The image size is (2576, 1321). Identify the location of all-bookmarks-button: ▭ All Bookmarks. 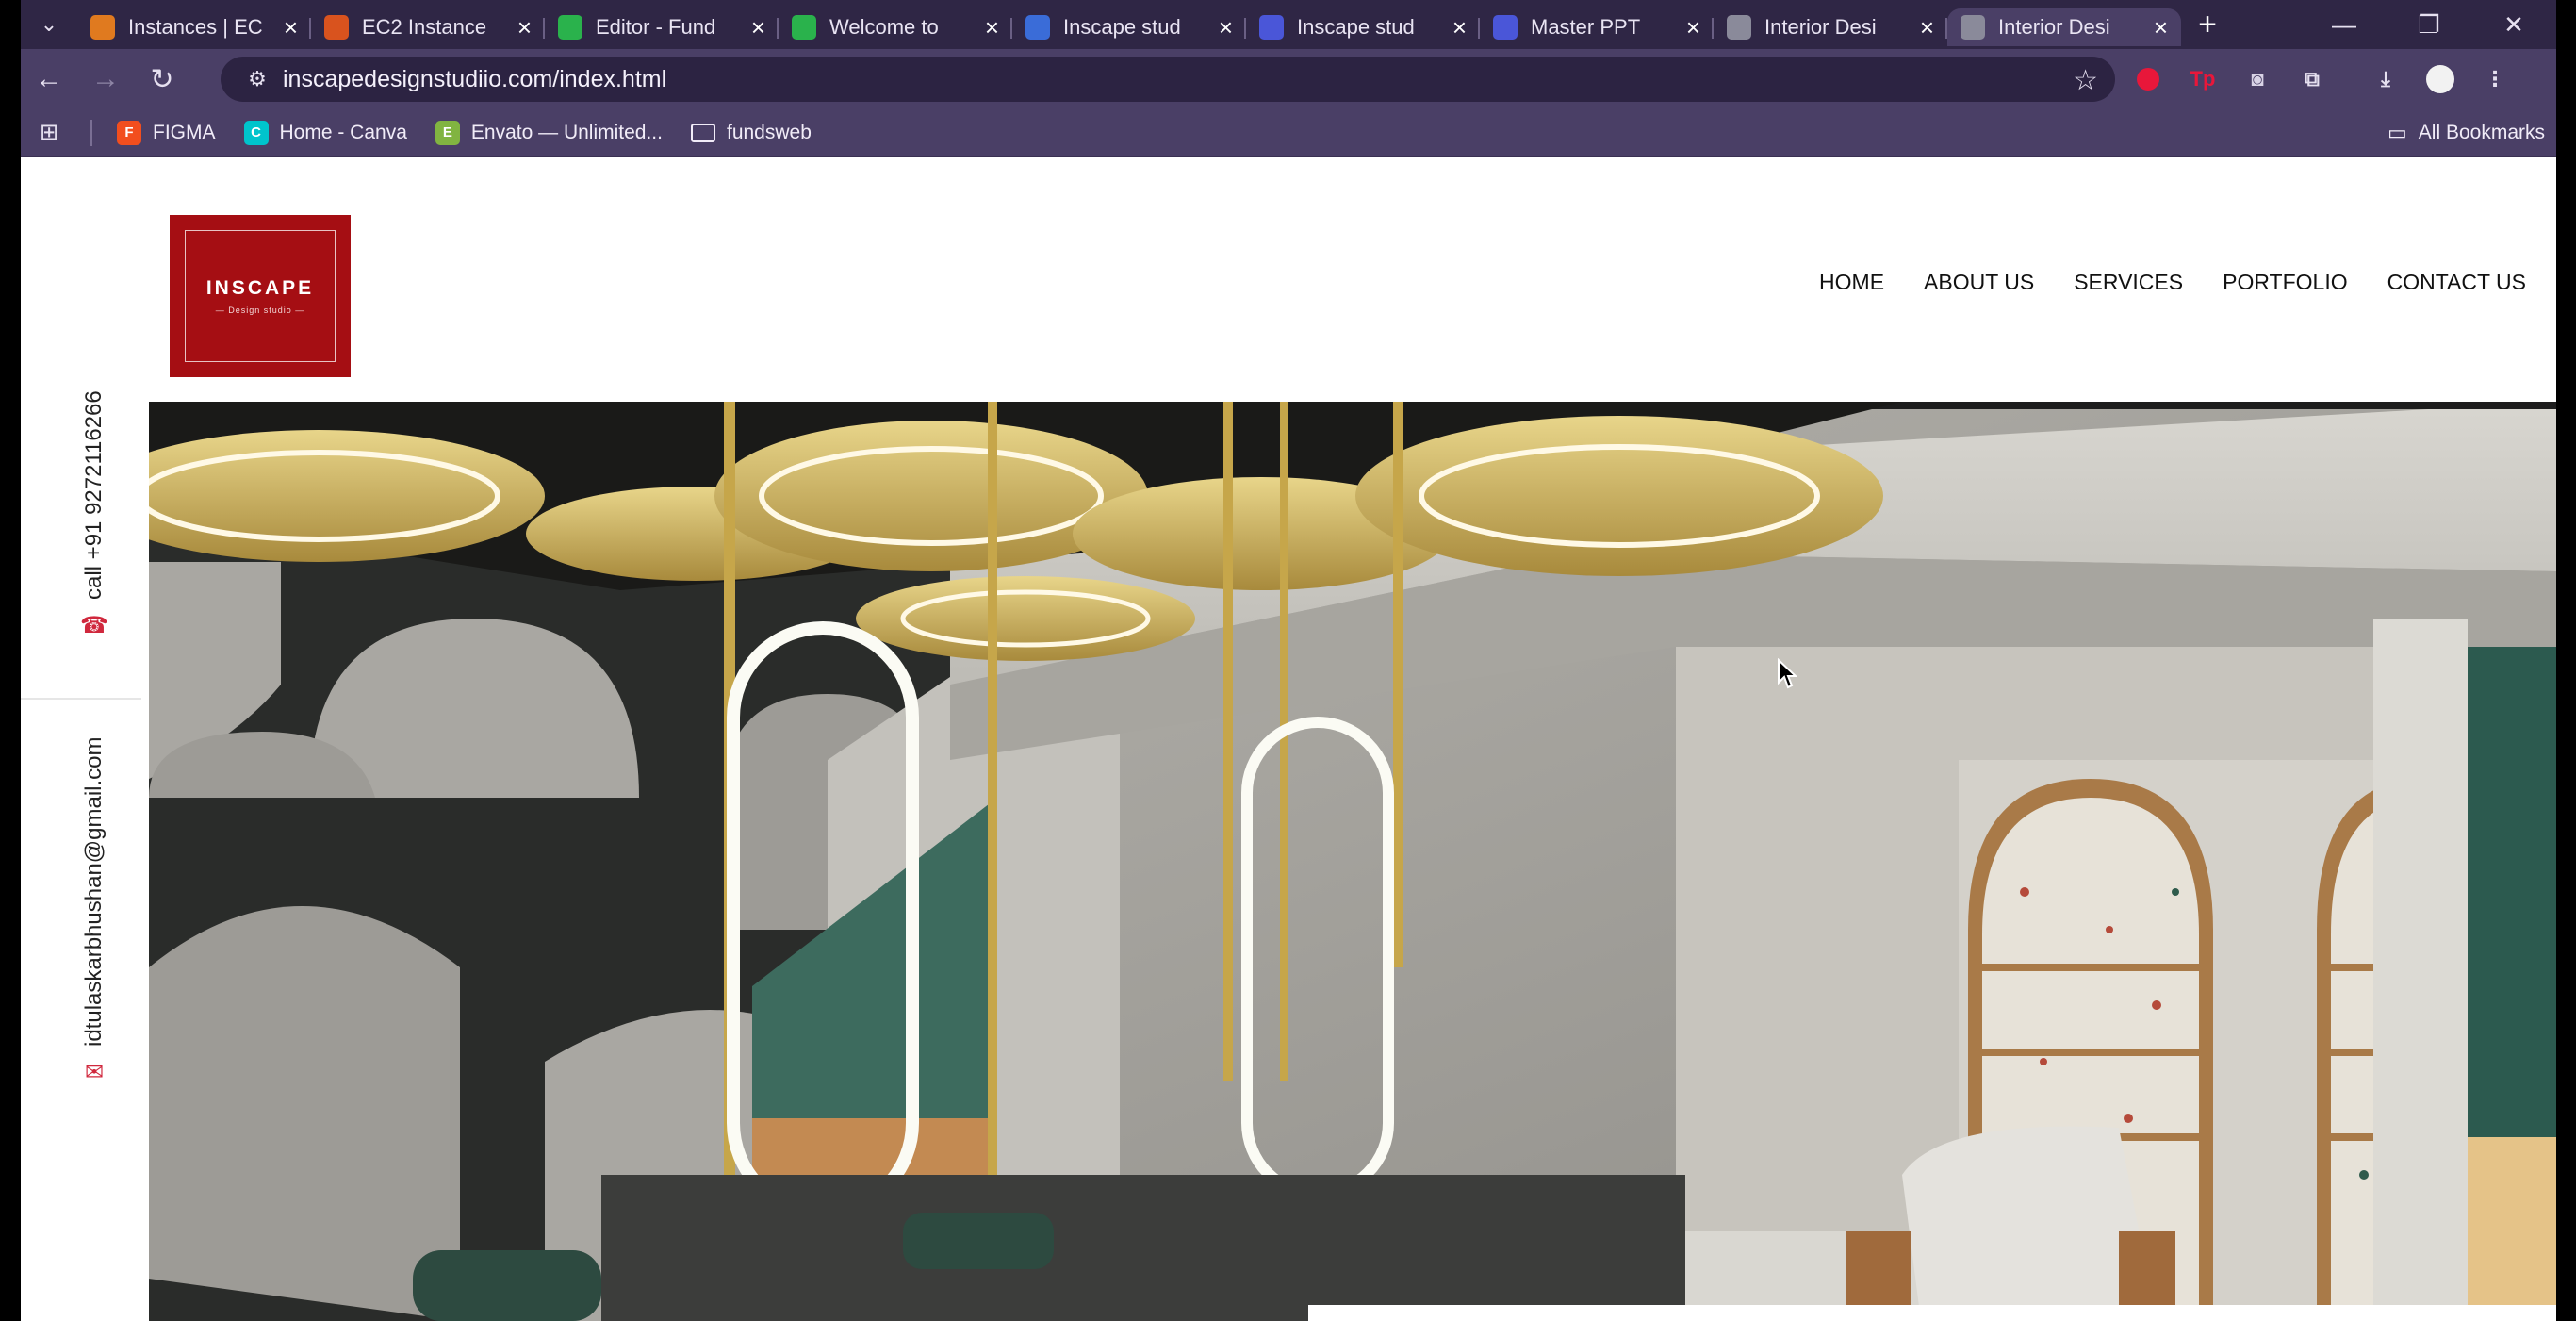
(2466, 133).